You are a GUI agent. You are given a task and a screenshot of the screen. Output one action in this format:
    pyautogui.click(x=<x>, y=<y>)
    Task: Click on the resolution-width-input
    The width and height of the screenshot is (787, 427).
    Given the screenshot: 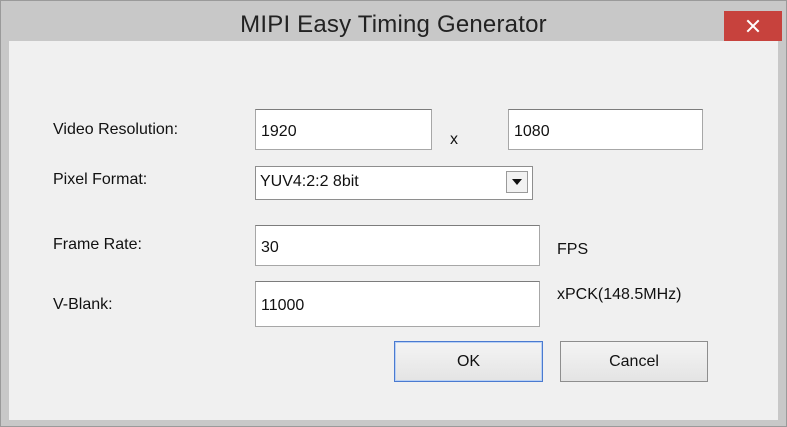 What is the action you would take?
    pyautogui.click(x=343, y=129)
    